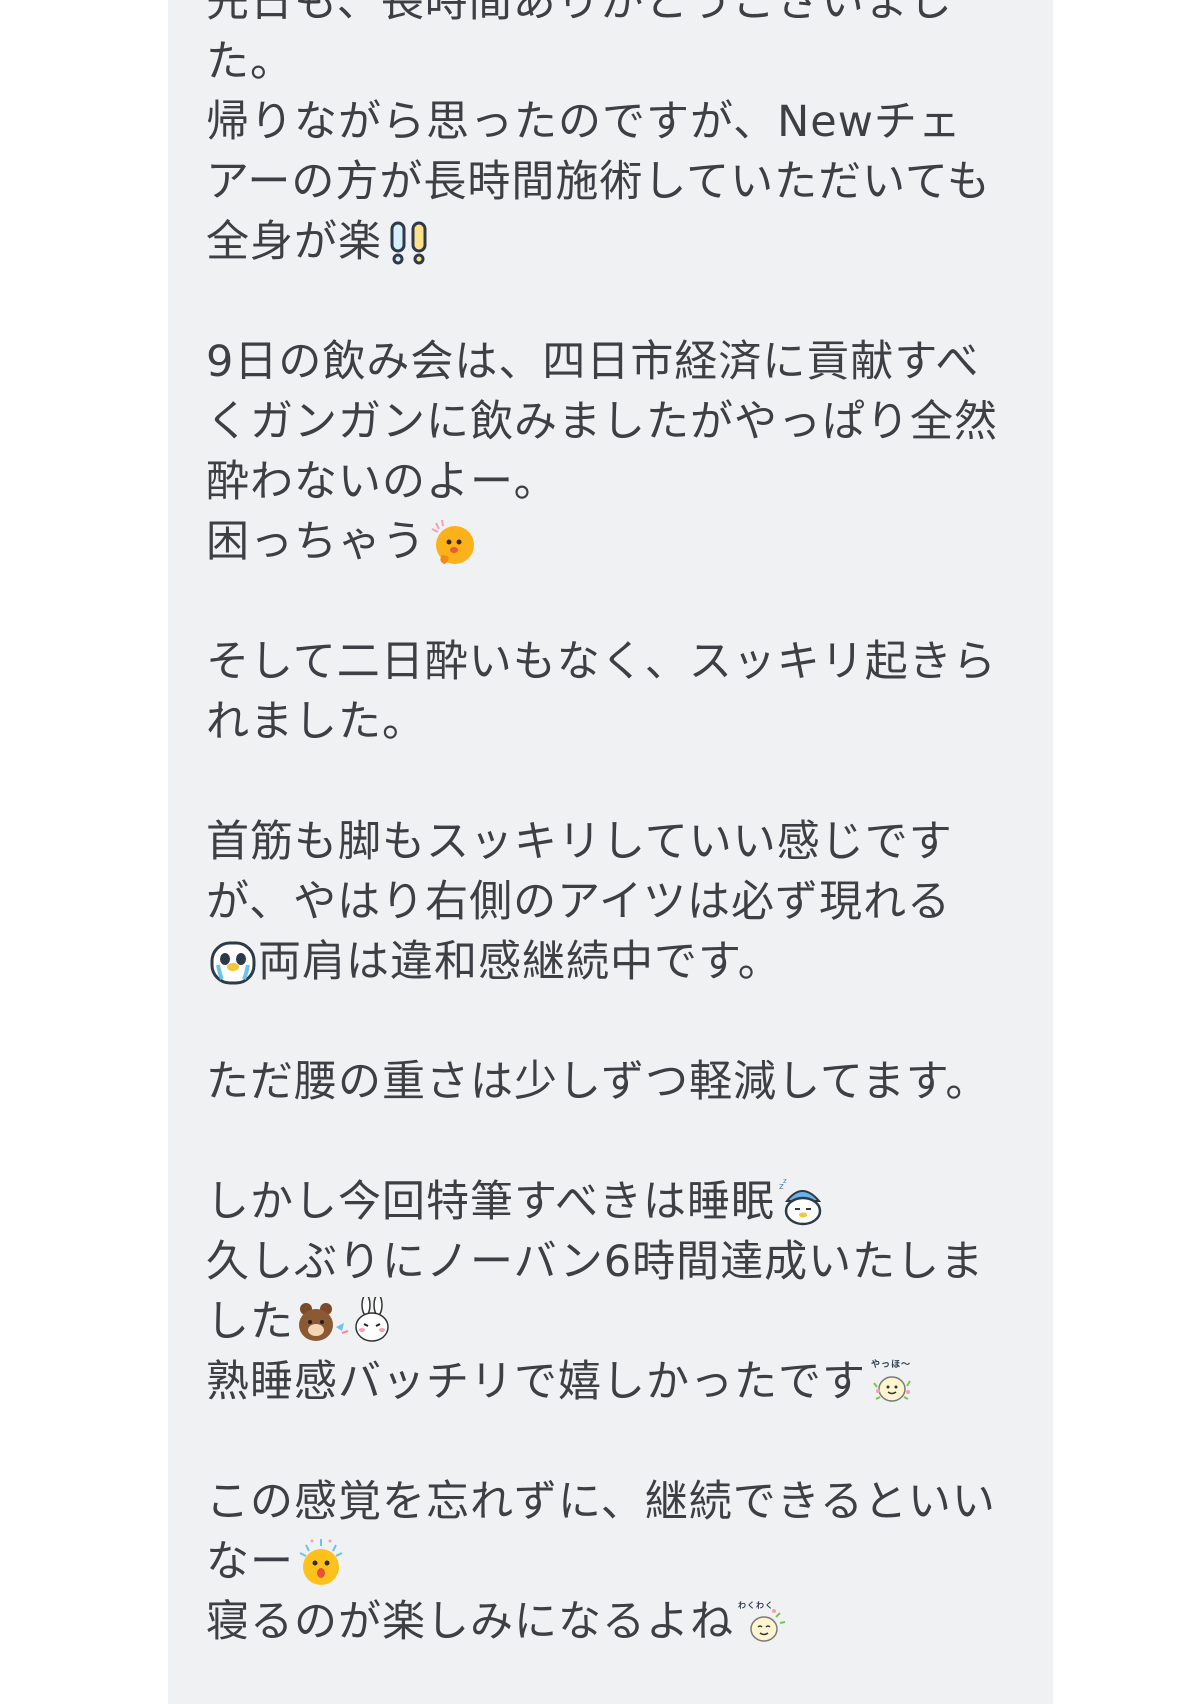 Image resolution: width=1179 pixels, height=1704 pixels. I want to click on line-text: ただ腰の重さは少しずつ軽減してます。, so click(598, 1082).